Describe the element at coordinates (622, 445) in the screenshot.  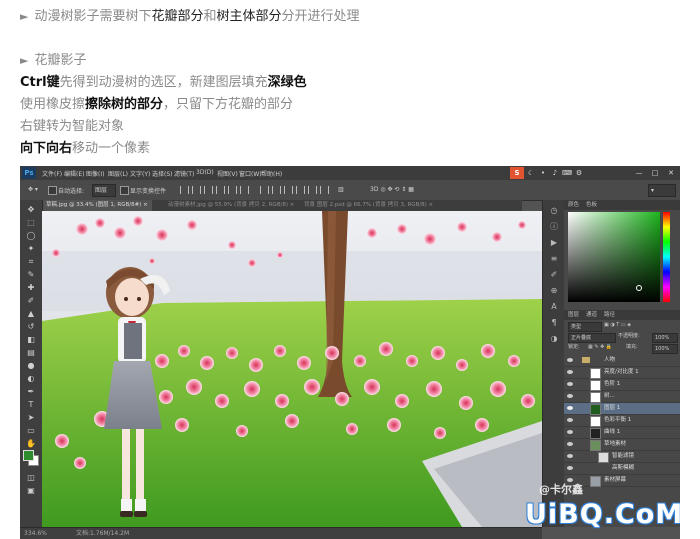
I see `layer-row: 草地素材` at that location.